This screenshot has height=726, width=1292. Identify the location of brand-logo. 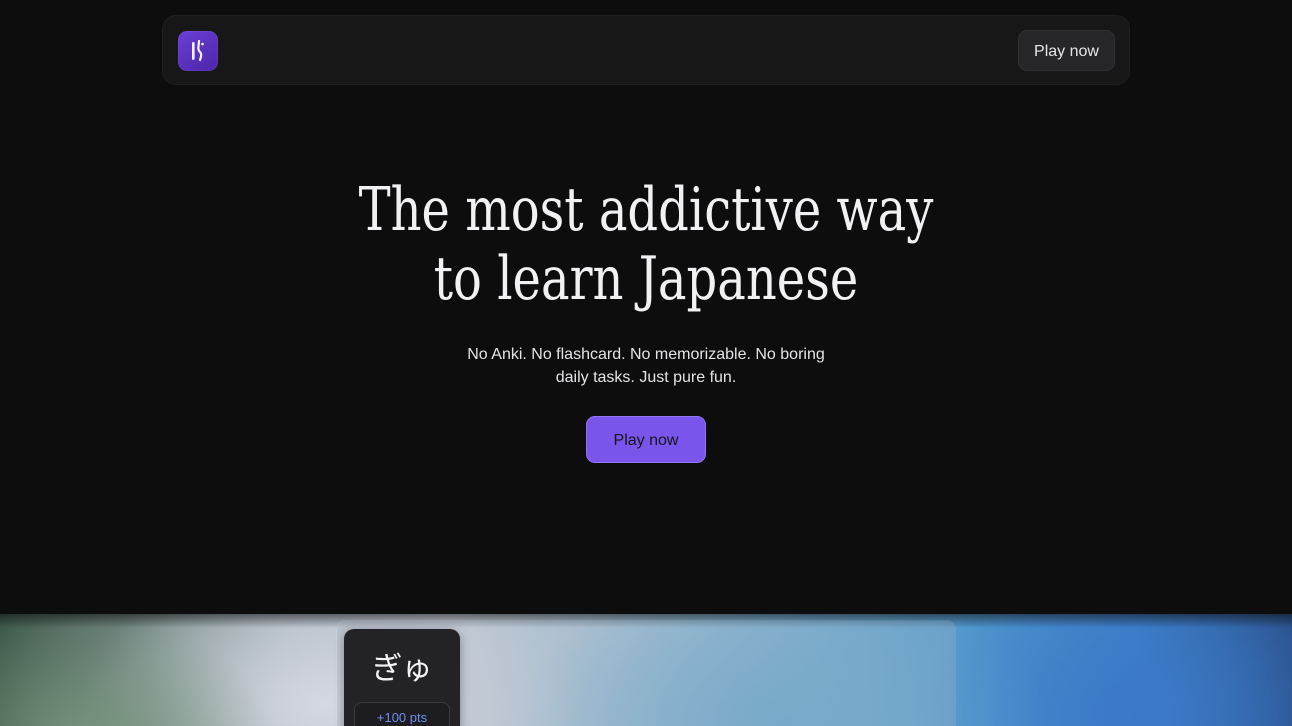
(198, 51).